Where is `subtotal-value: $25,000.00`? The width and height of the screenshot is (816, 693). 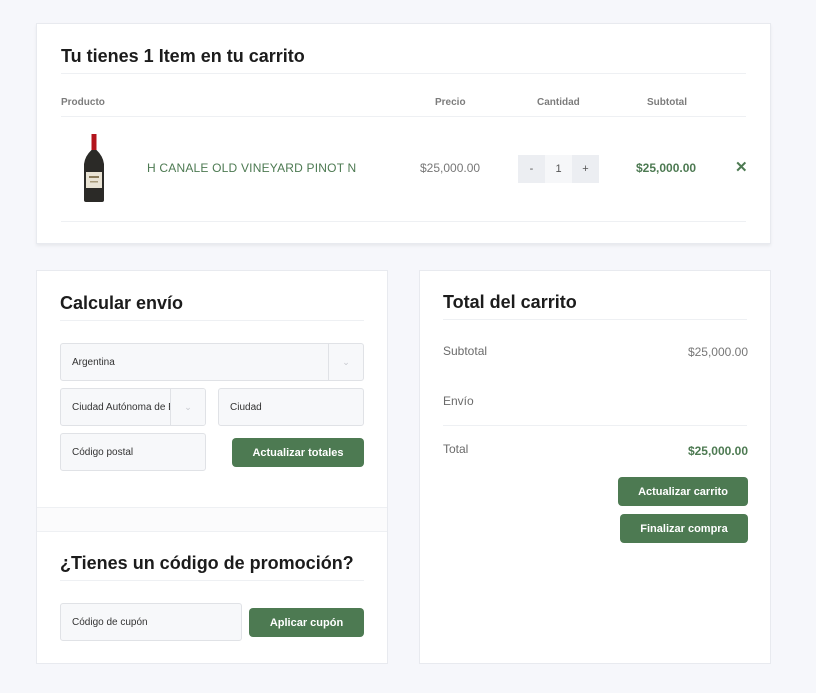 subtotal-value: $25,000.00 is located at coordinates (717, 352).